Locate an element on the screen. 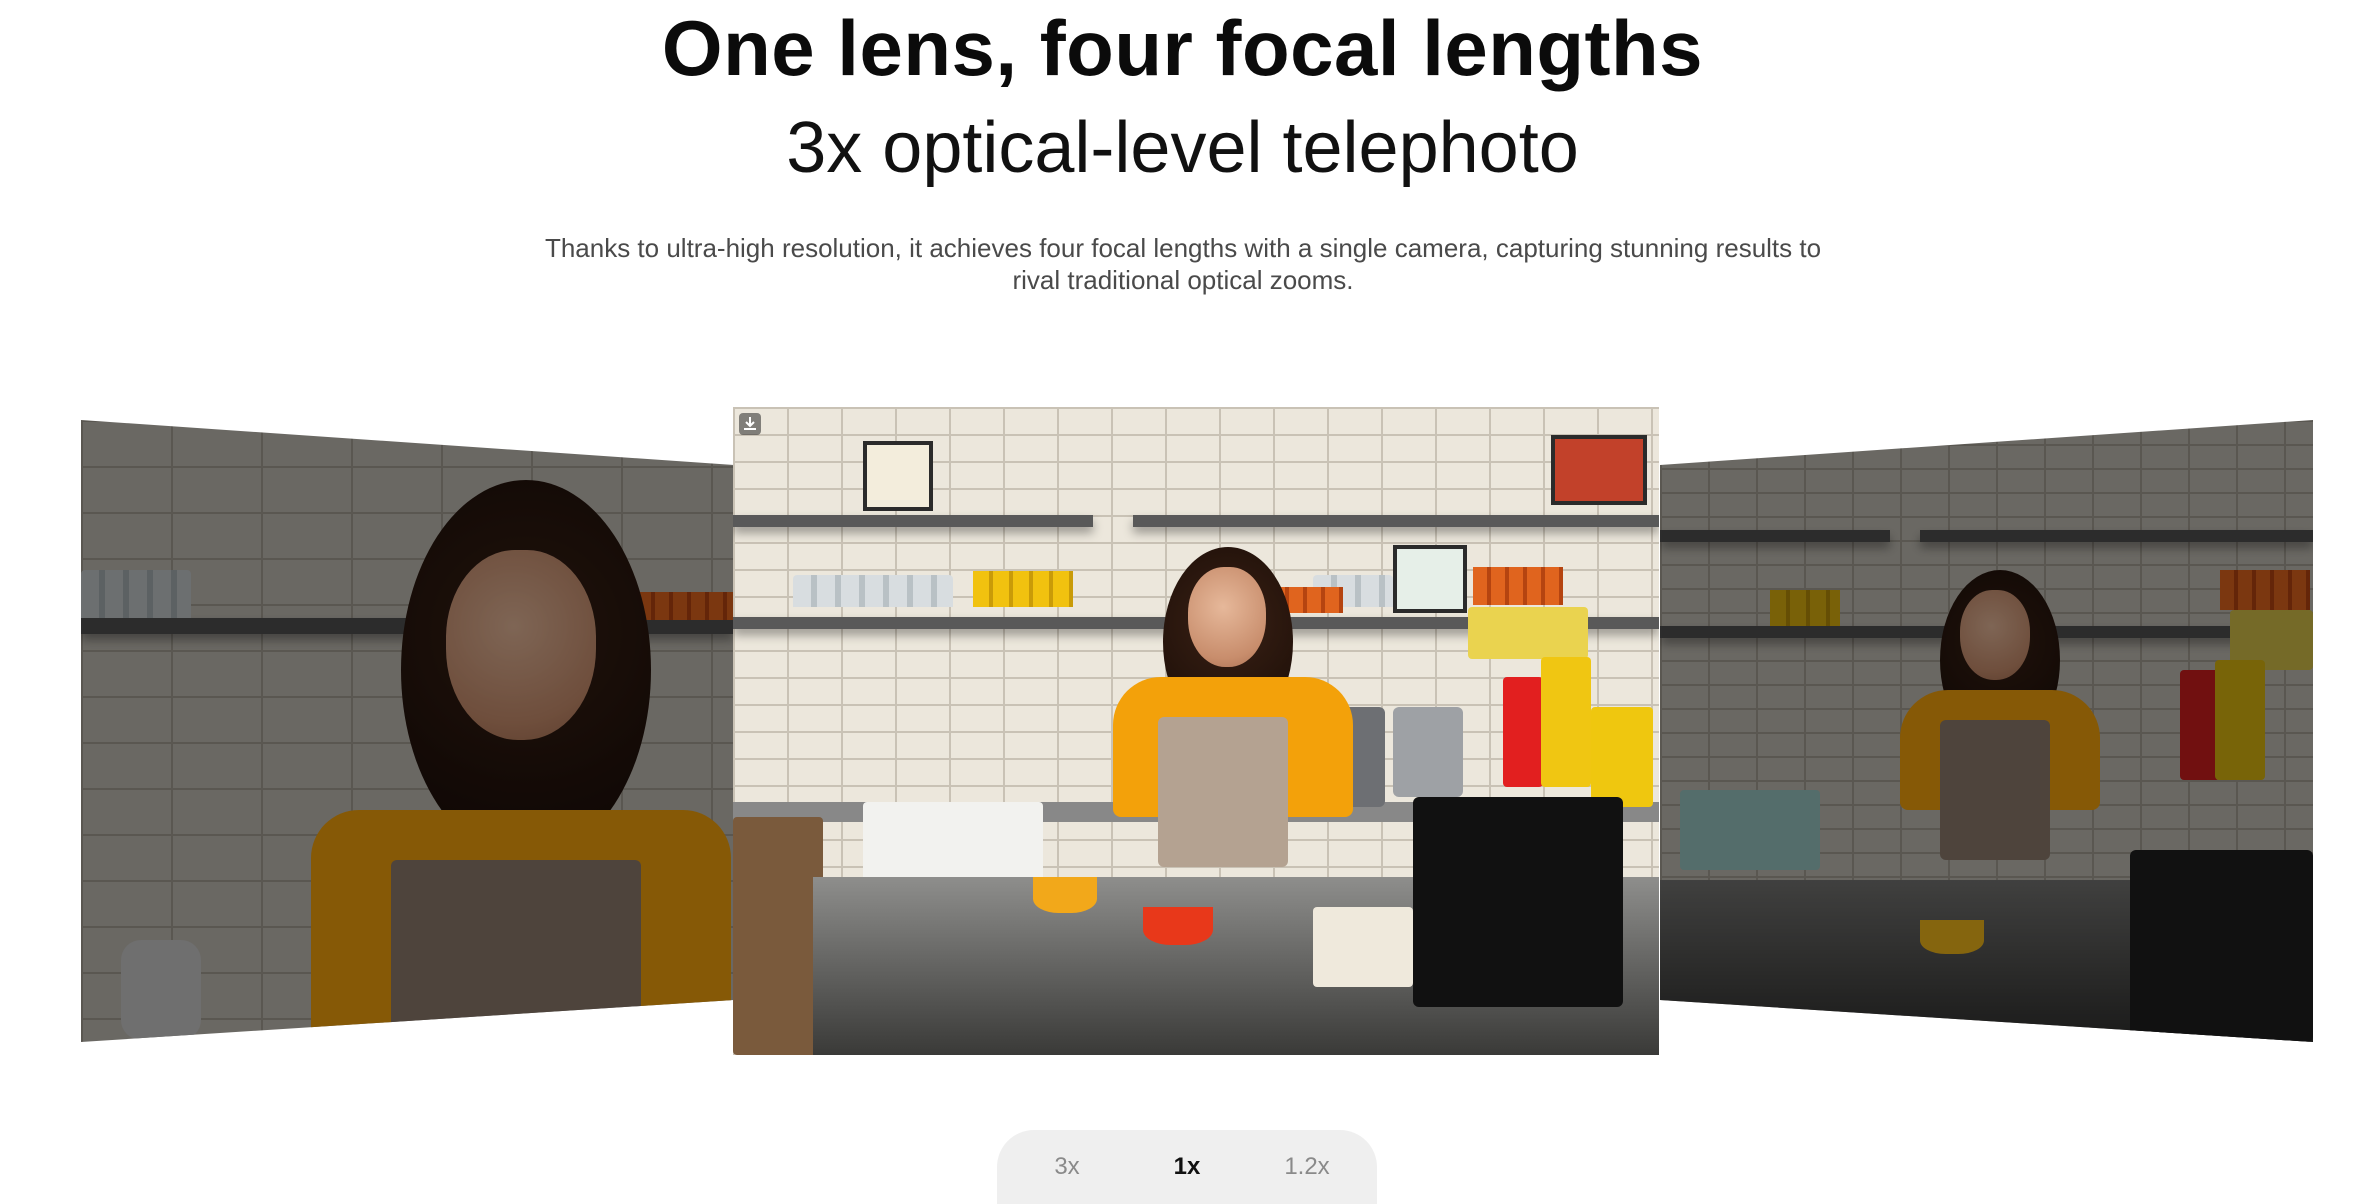 The width and height of the screenshot is (2365, 1204). carousel-panel-right is located at coordinates (1986, 731).